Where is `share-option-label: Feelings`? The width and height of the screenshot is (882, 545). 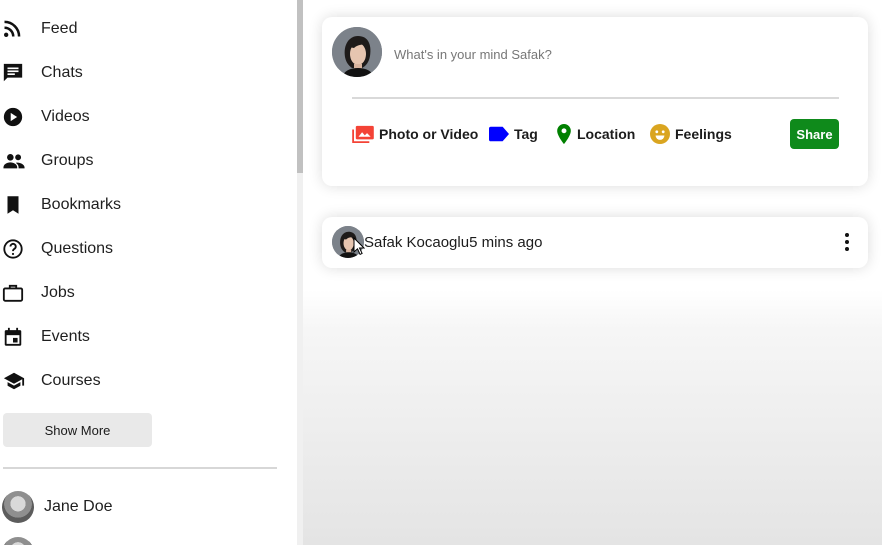
share-option-label: Feelings is located at coordinates (703, 134).